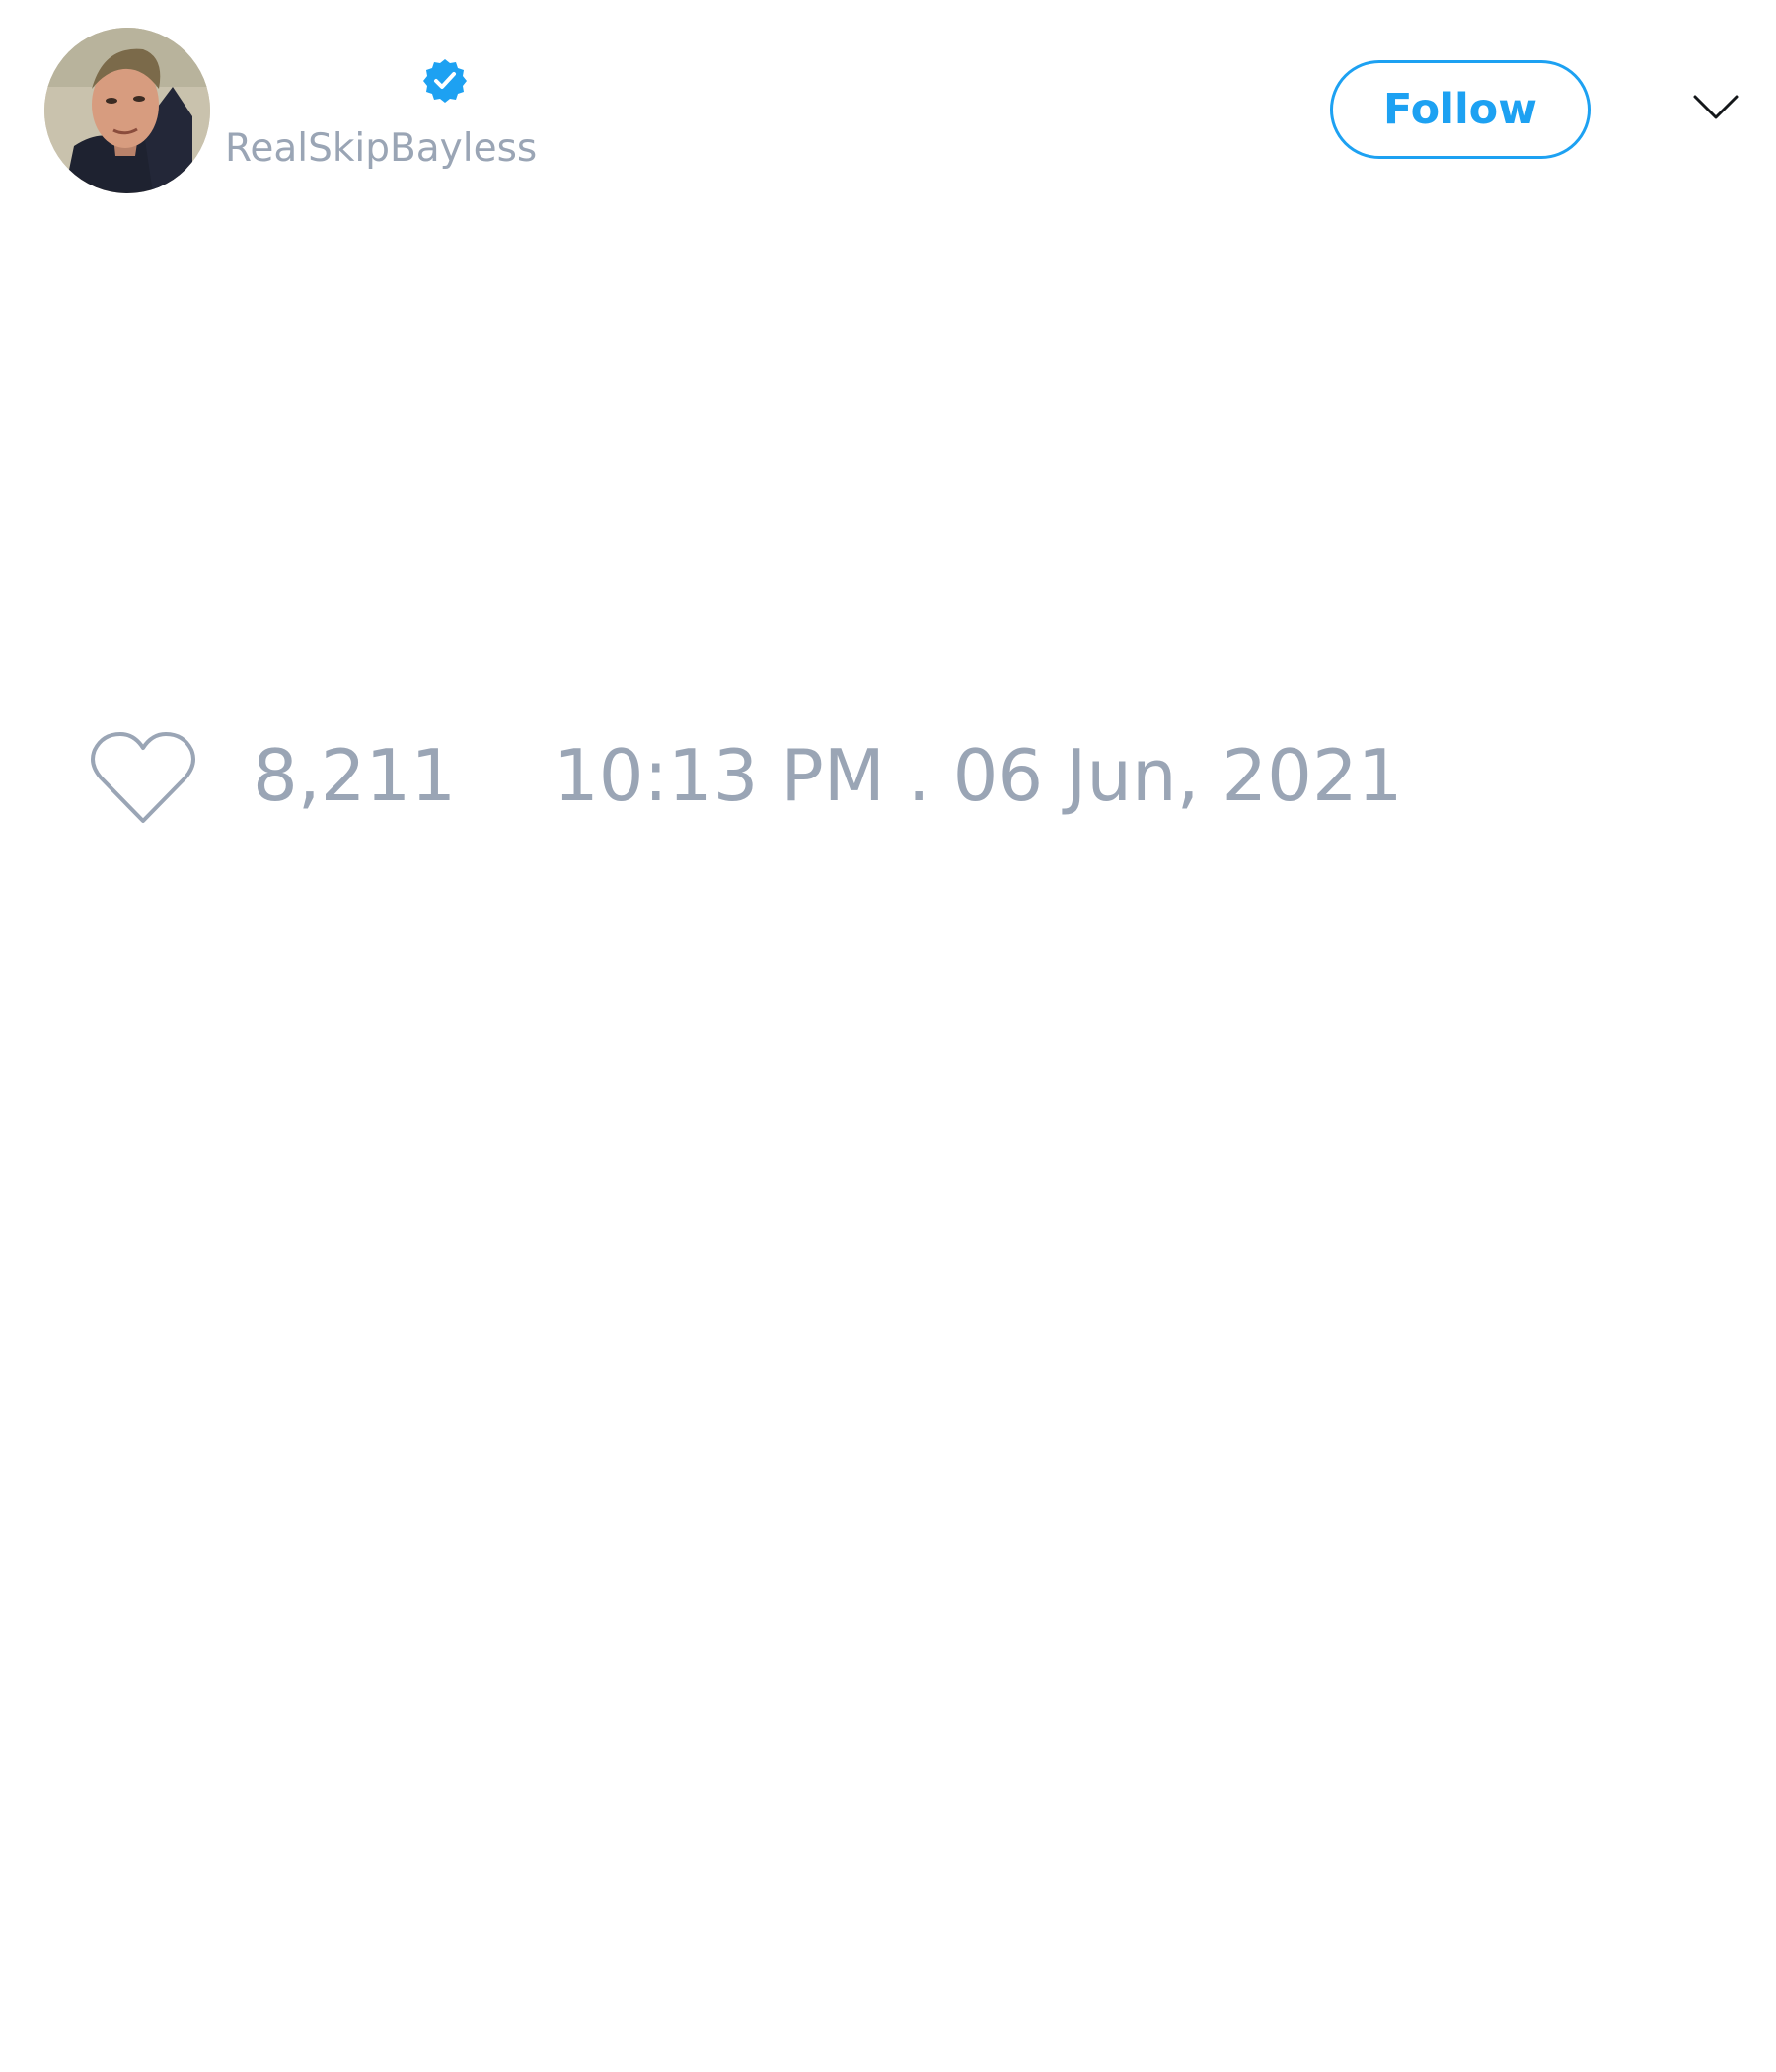 This screenshot has width=1776, height=2072. Describe the element at coordinates (143, 780) in the screenshot. I see `heart-outline-icon` at that location.